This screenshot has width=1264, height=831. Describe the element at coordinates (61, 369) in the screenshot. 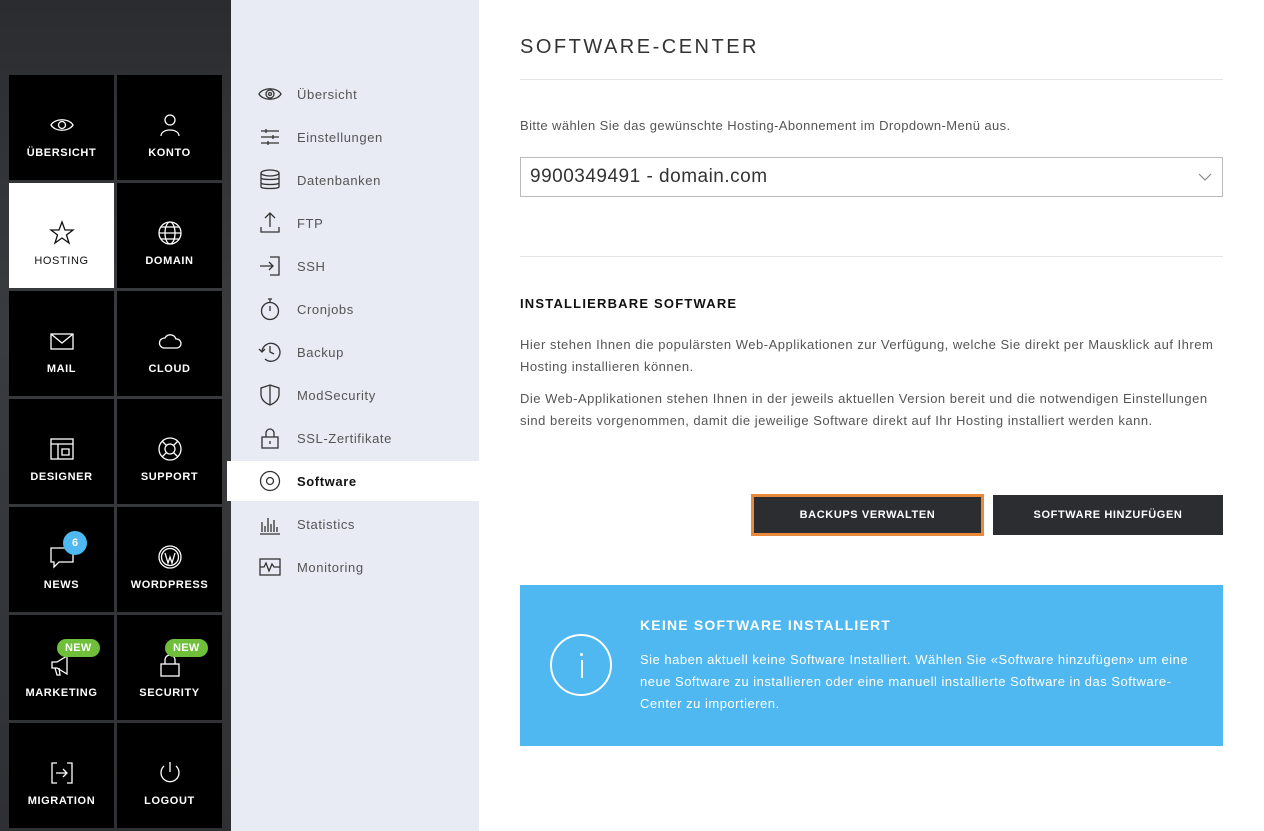

I see `tile-label: MAIL` at that location.